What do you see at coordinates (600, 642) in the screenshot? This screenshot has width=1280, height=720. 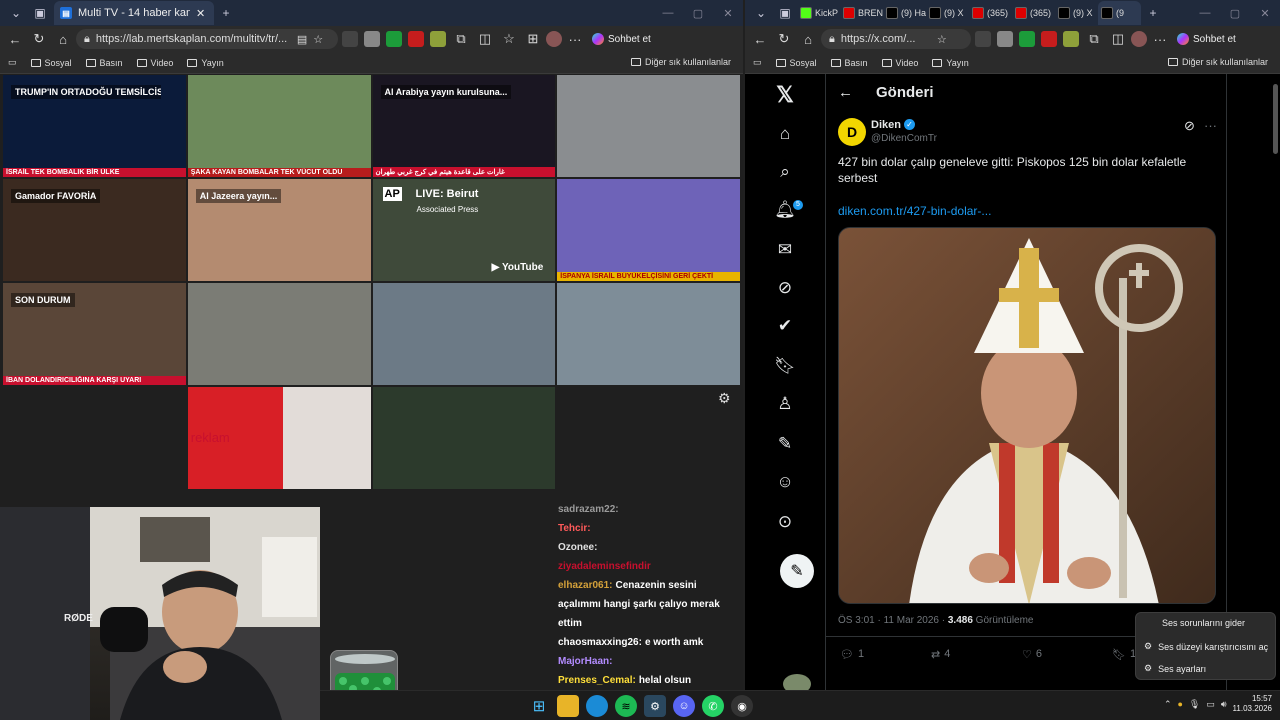 I see `chat-username: chaosmaxxing26:` at bounding box center [600, 642].